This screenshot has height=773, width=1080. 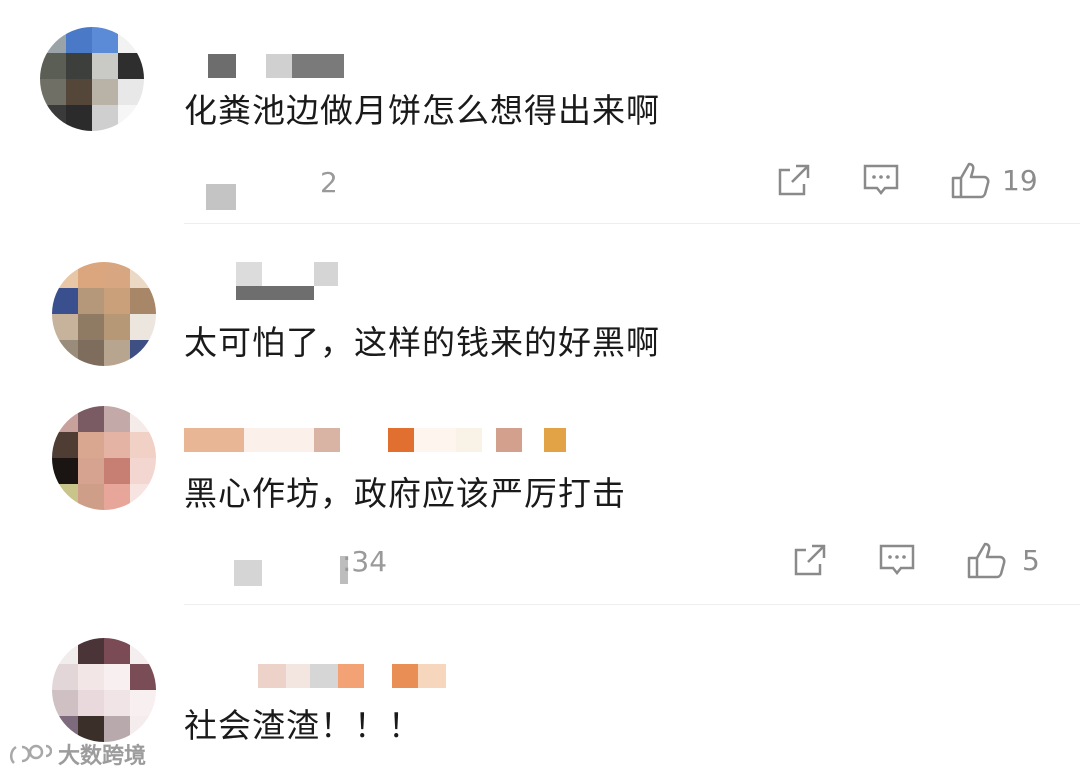 I want to click on comment-text: 太可怕了，这样的钱来的好黑啊, so click(x=422, y=342).